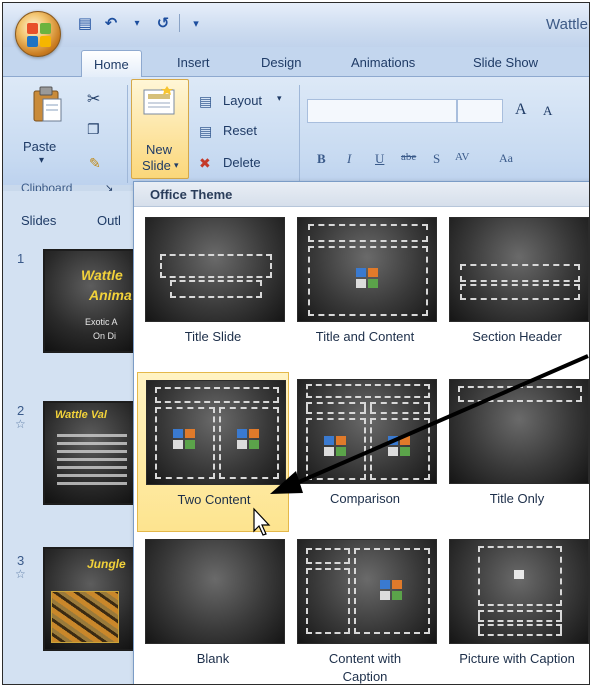  Describe the element at coordinates (296, 25) in the screenshot. I see `title-bar: ▤ ↶ ▾ ↺ ▾ Wattle` at that location.